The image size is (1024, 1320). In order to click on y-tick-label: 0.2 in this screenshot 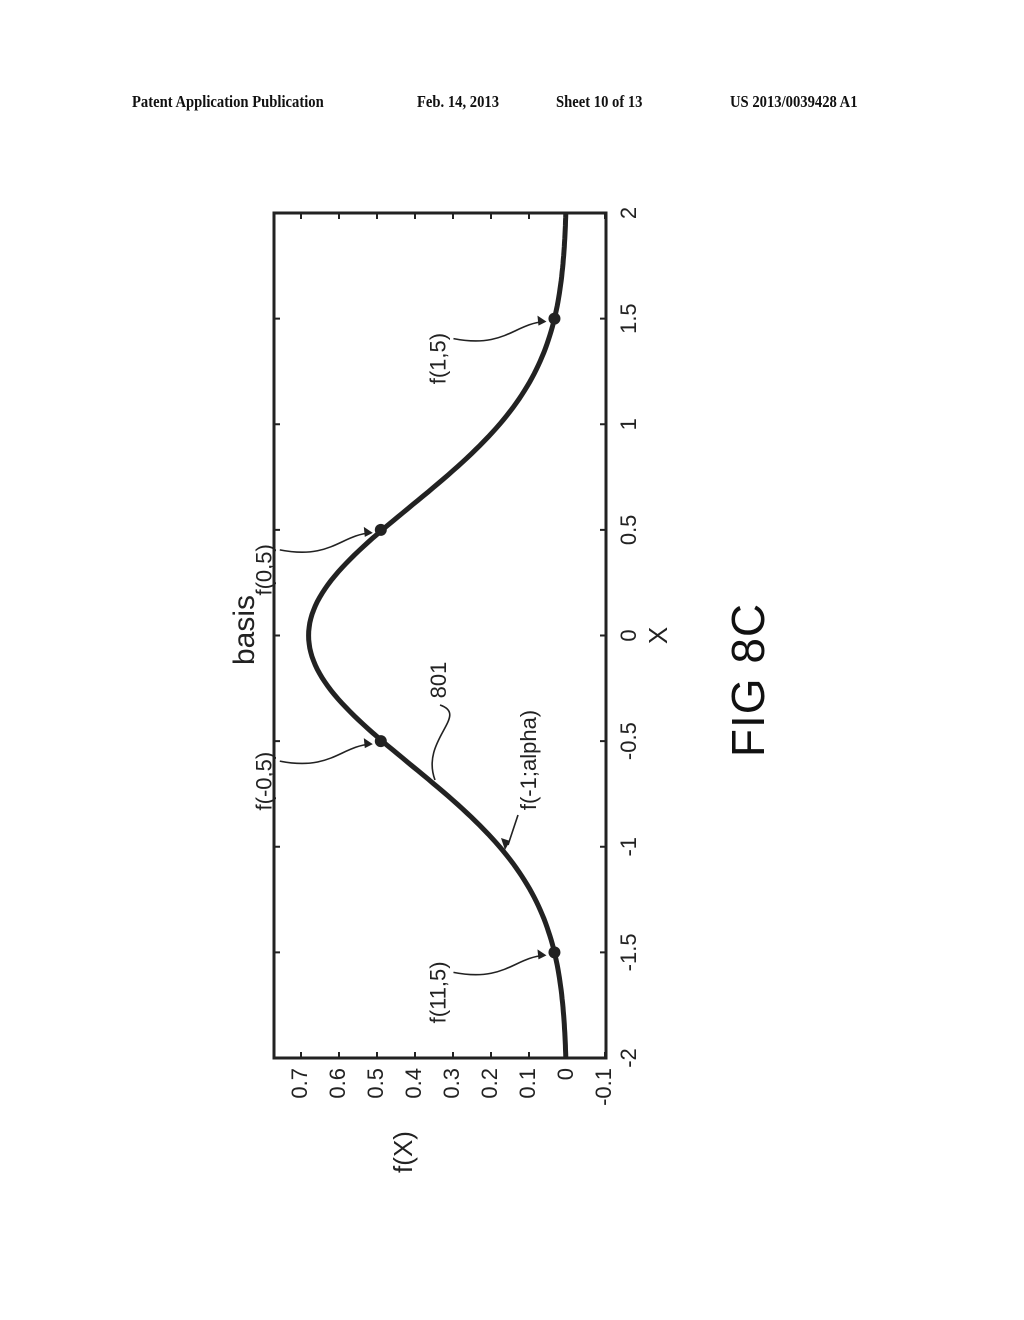, I will do `click(489, 1083)`.